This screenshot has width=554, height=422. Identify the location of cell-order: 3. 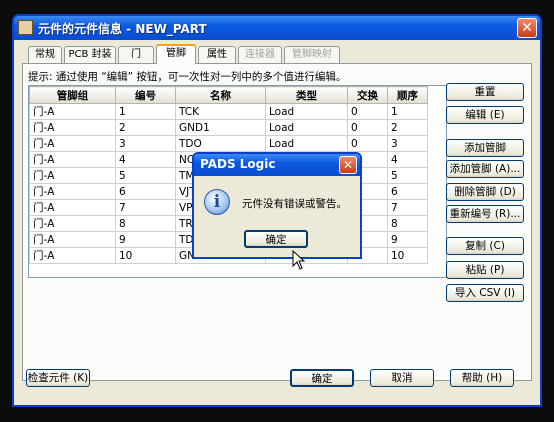
(407, 143).